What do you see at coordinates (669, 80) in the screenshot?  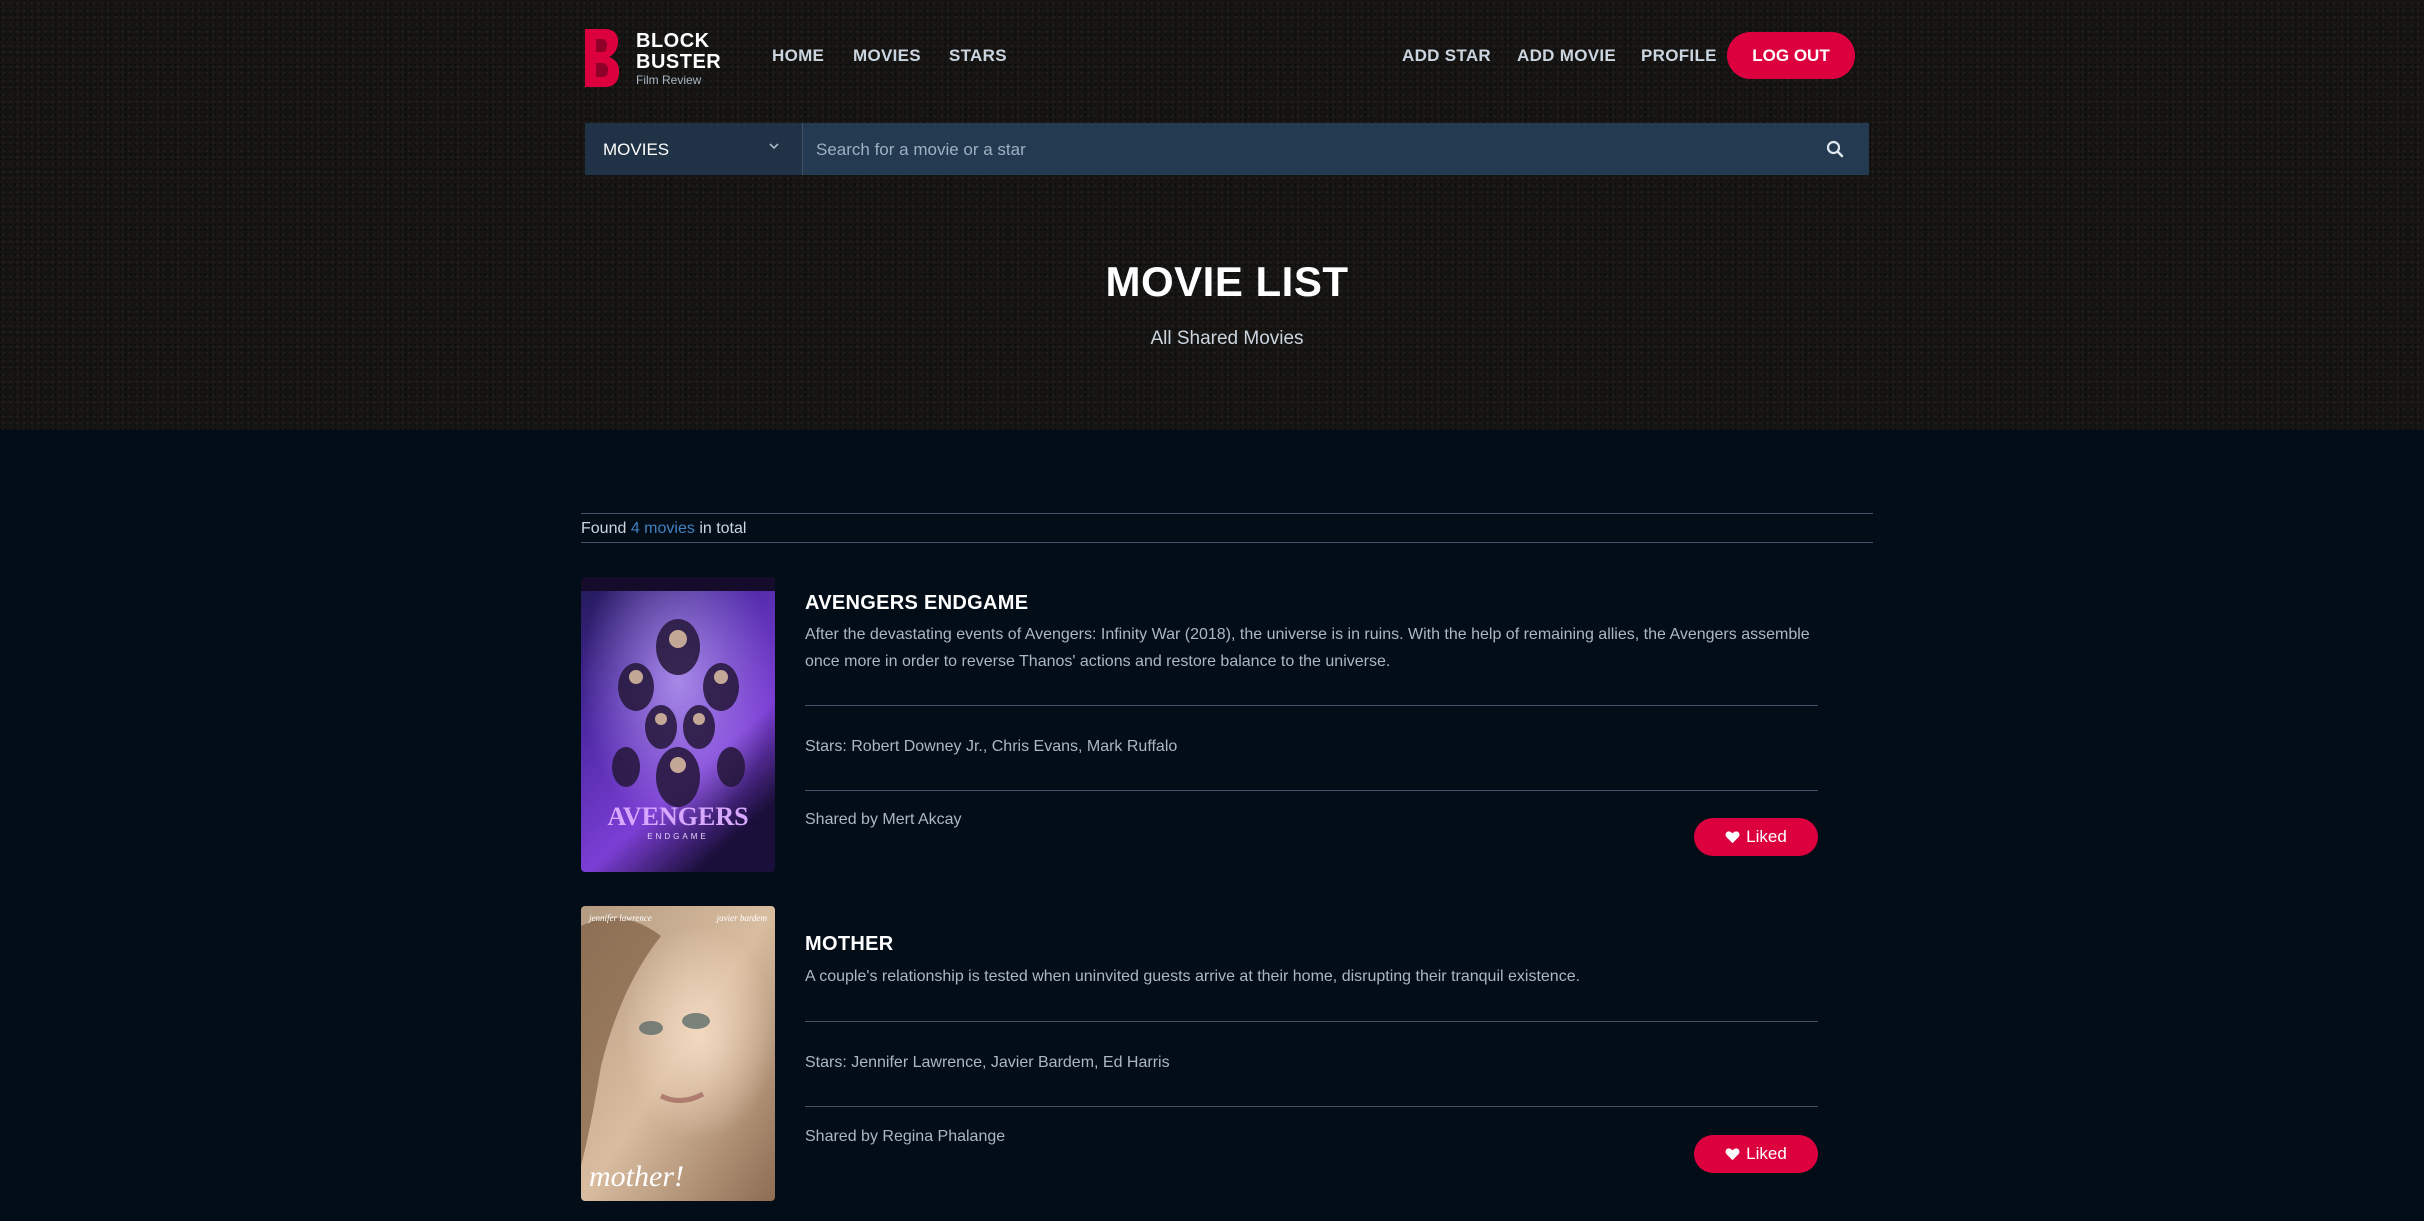 I see `logo-tagline: Film Review` at bounding box center [669, 80].